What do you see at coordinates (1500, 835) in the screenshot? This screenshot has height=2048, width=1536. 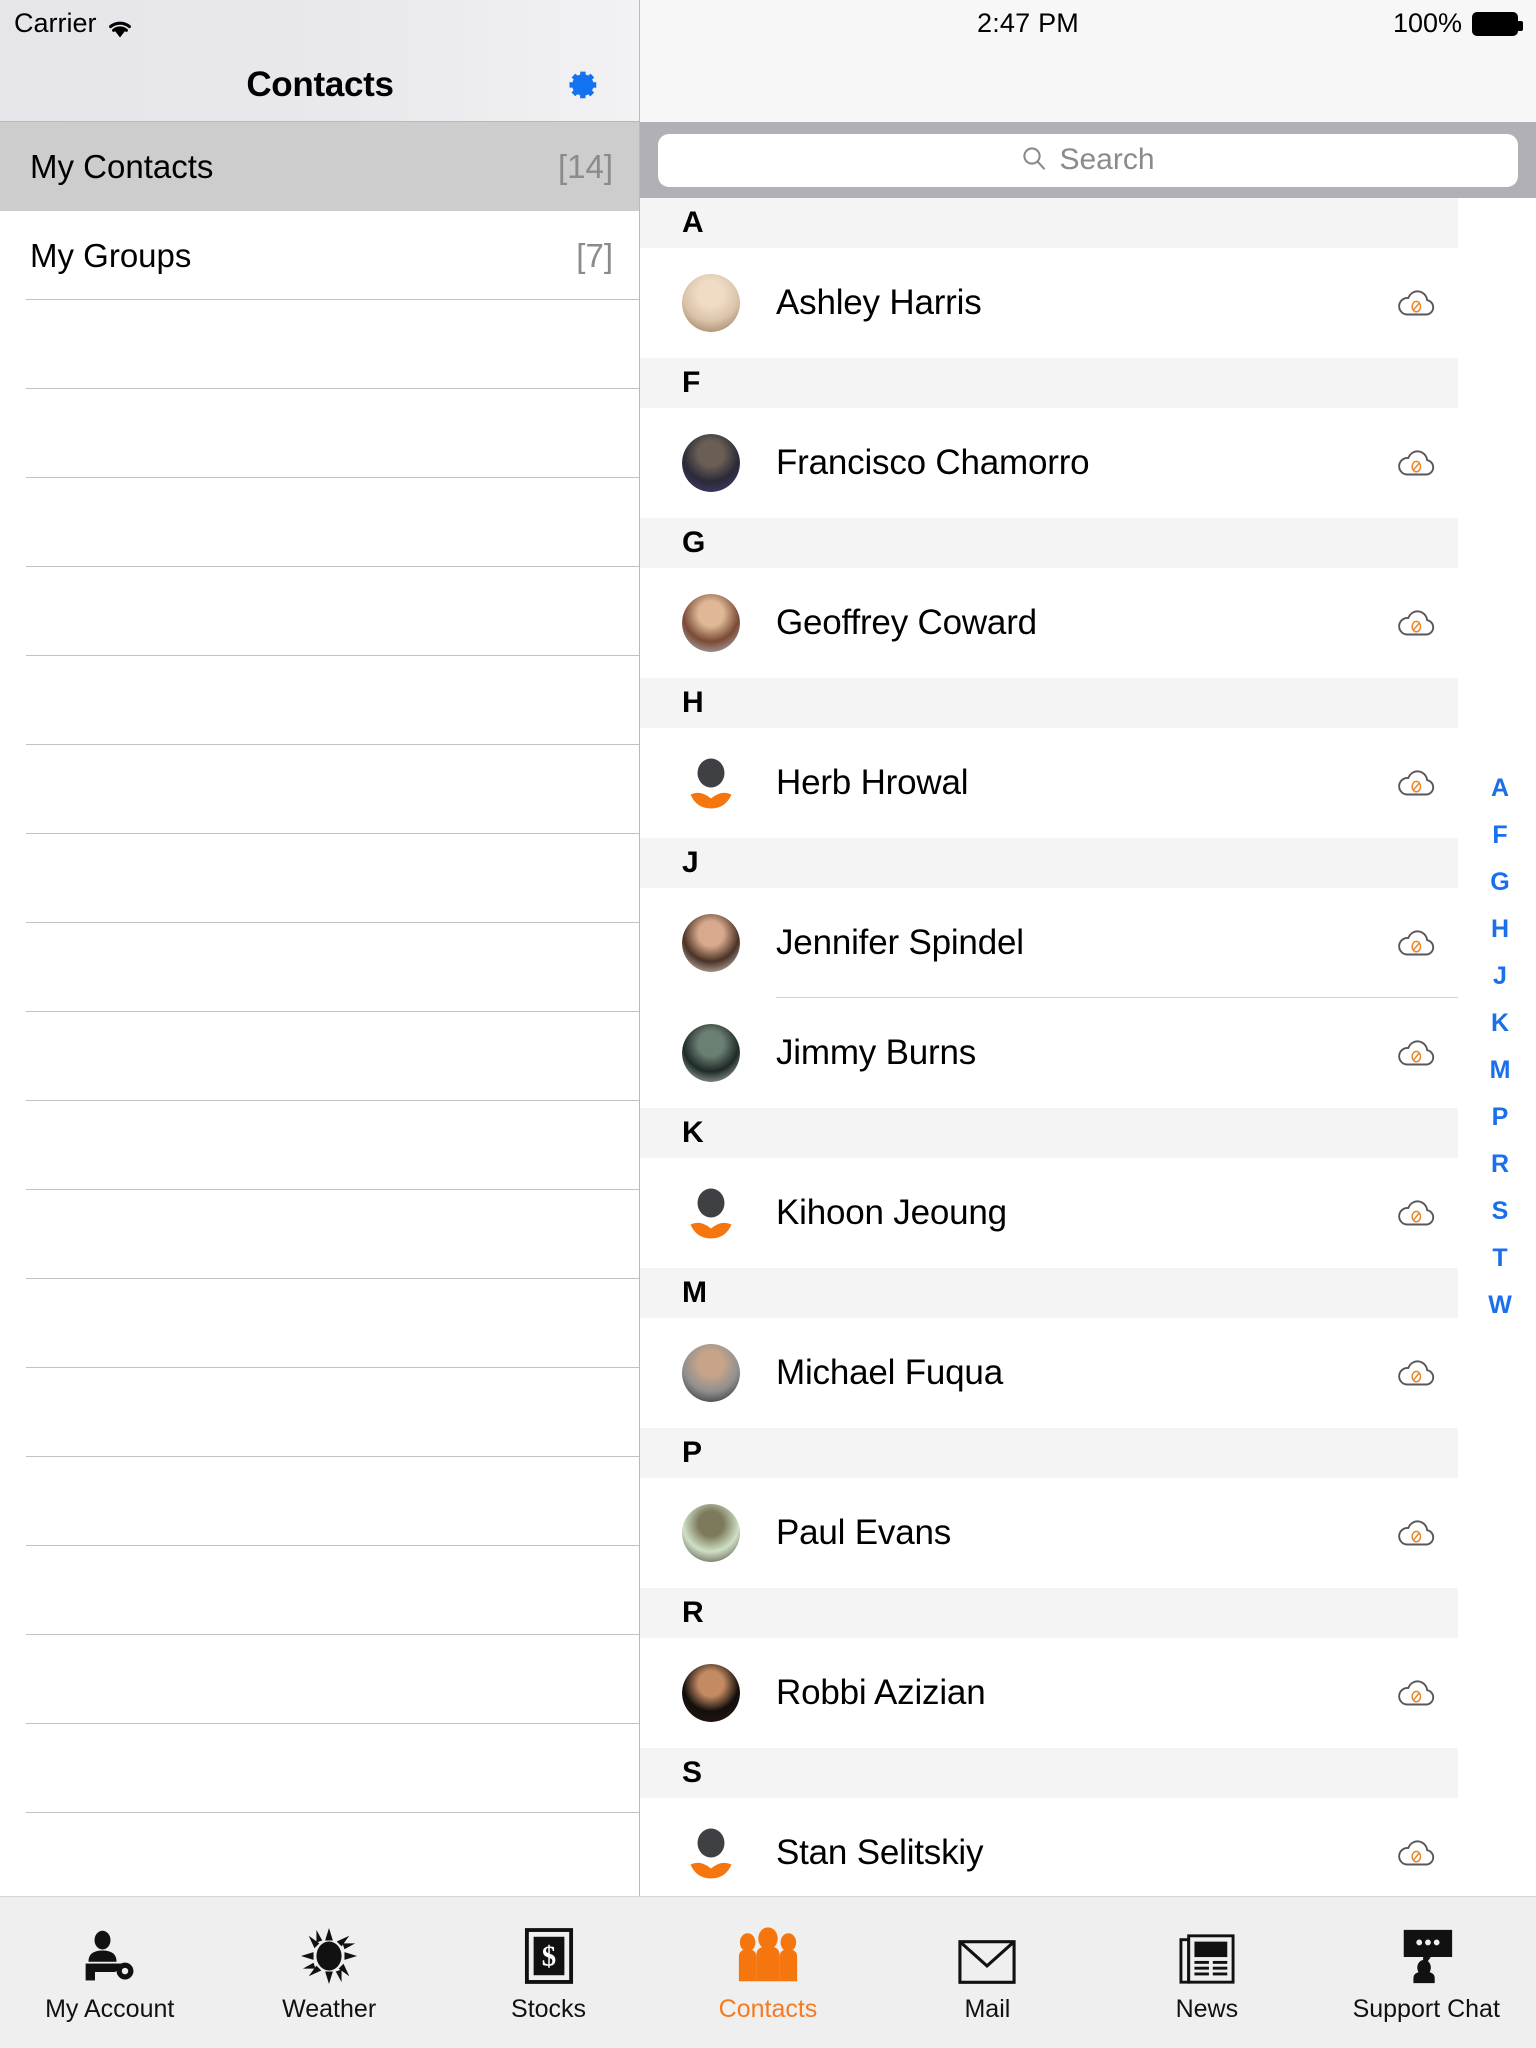 I see `index-letter-f: F` at bounding box center [1500, 835].